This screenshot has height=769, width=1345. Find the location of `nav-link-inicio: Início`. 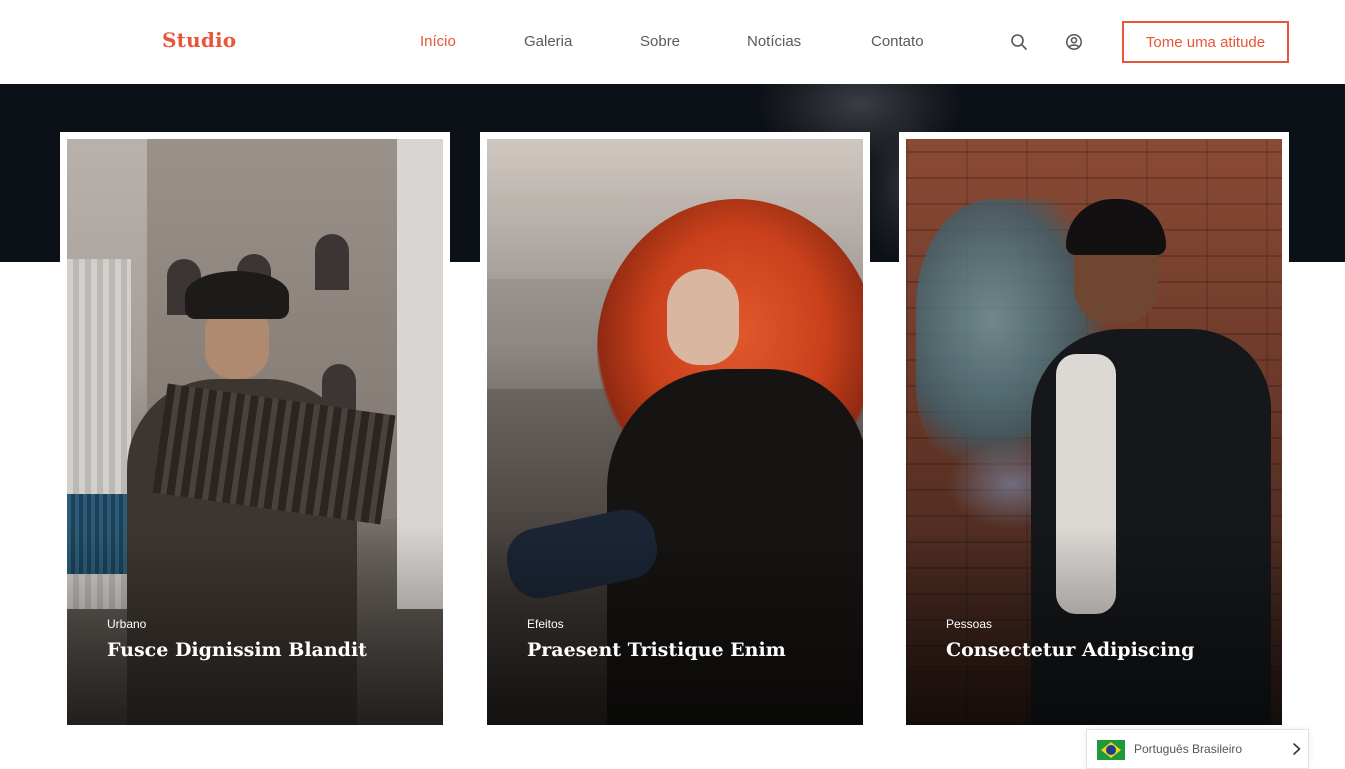

nav-link-inicio: Início is located at coordinates (438, 41).